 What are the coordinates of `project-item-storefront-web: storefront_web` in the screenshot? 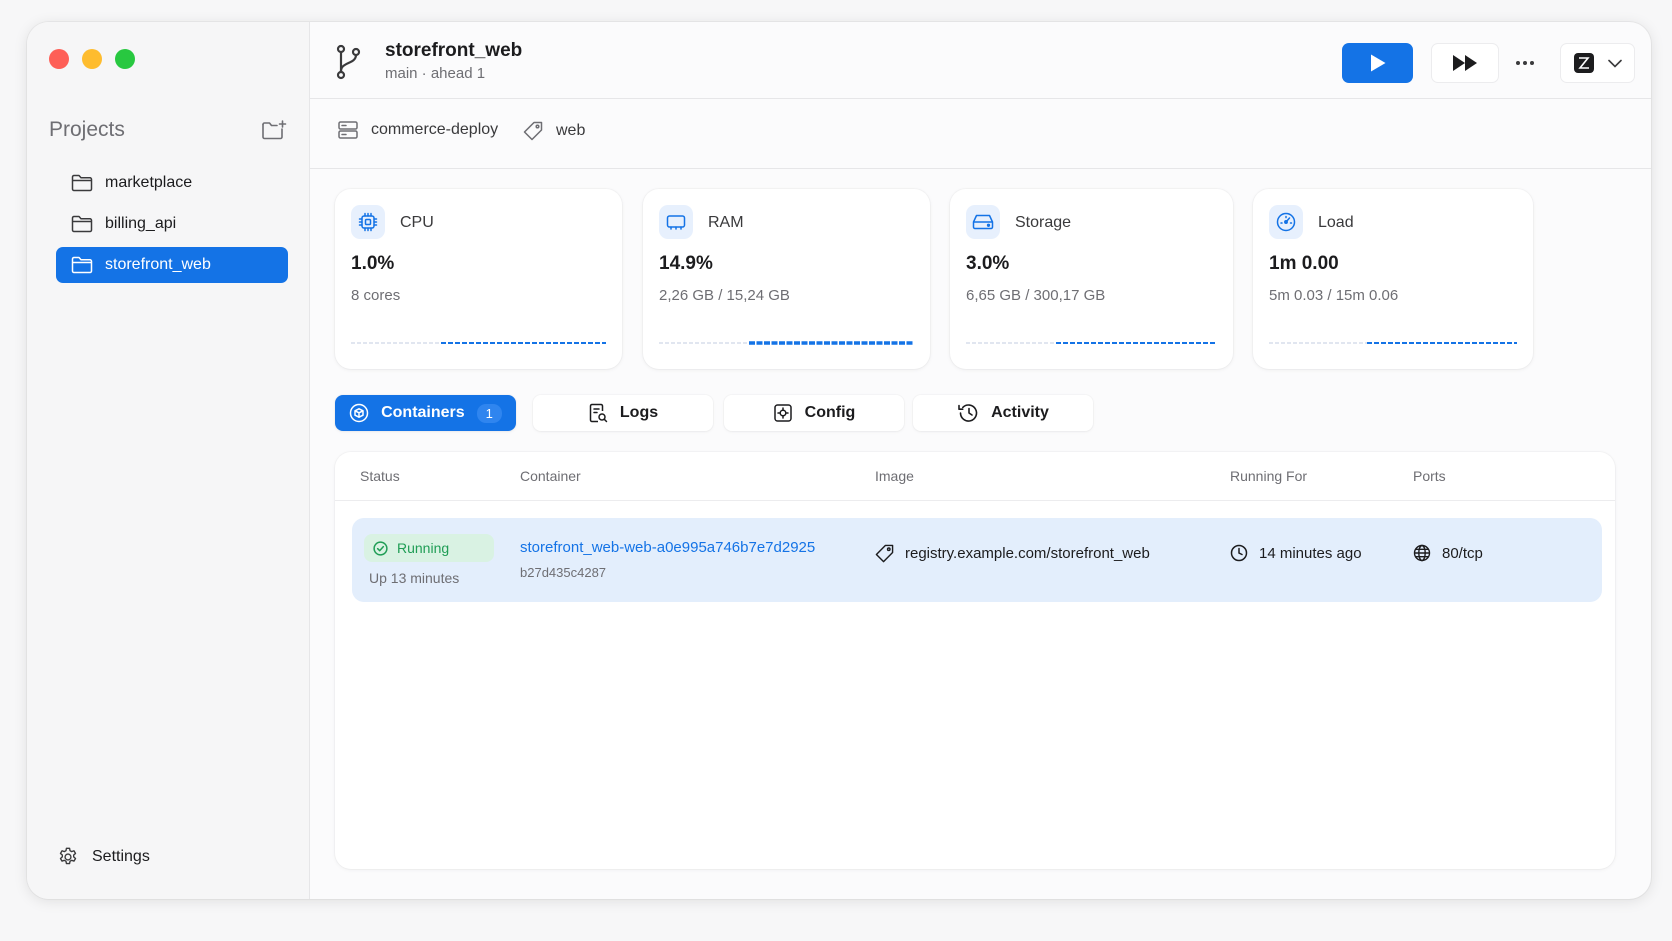 It's located at (172, 265).